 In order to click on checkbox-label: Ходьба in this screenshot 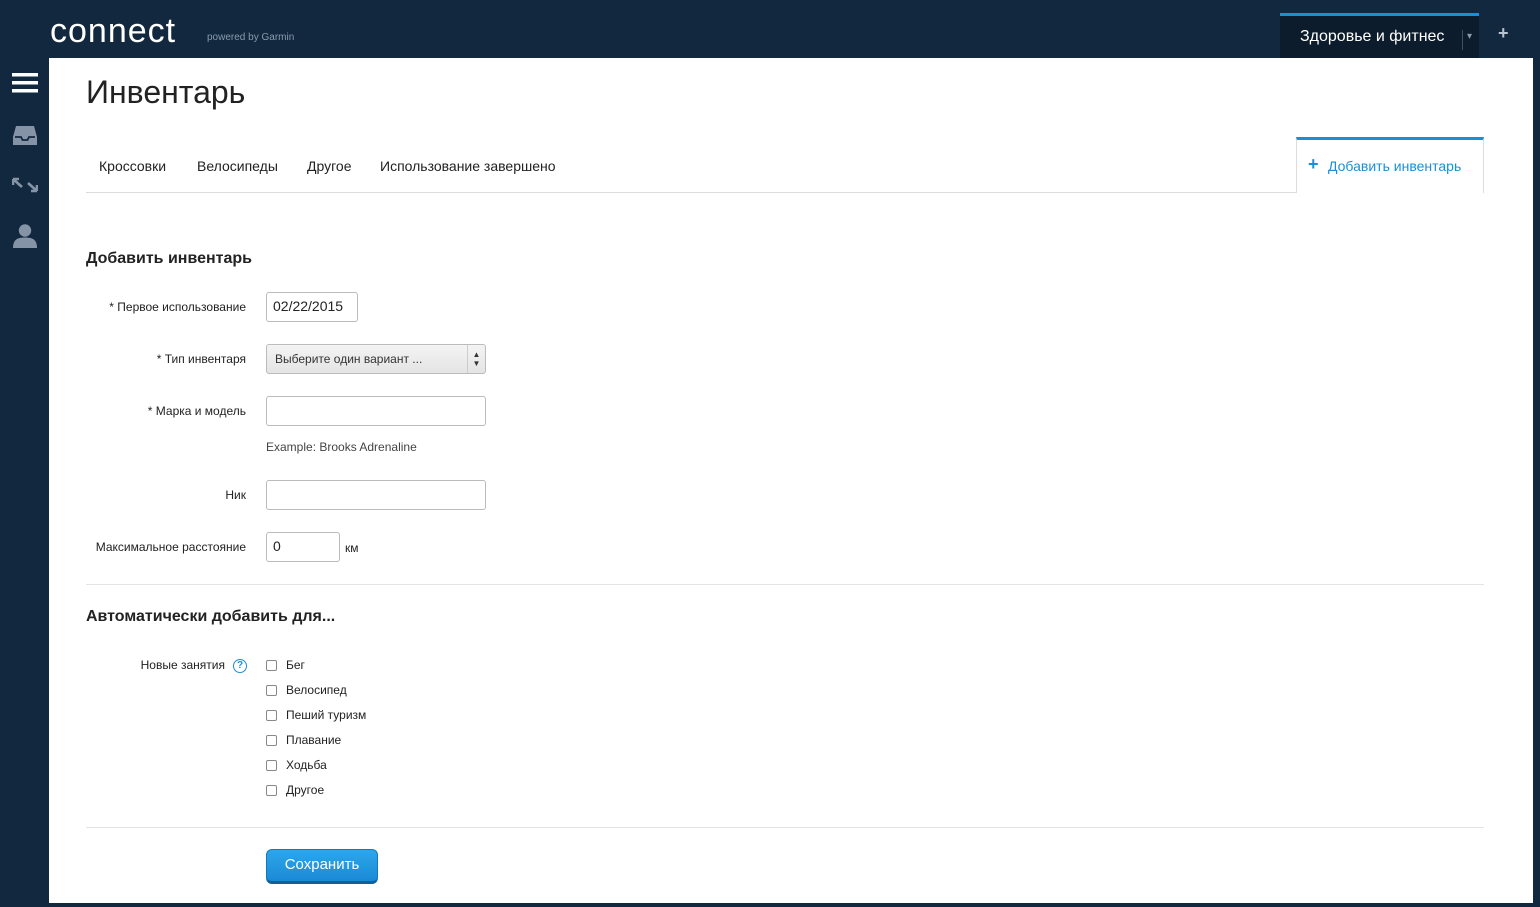, I will do `click(306, 765)`.